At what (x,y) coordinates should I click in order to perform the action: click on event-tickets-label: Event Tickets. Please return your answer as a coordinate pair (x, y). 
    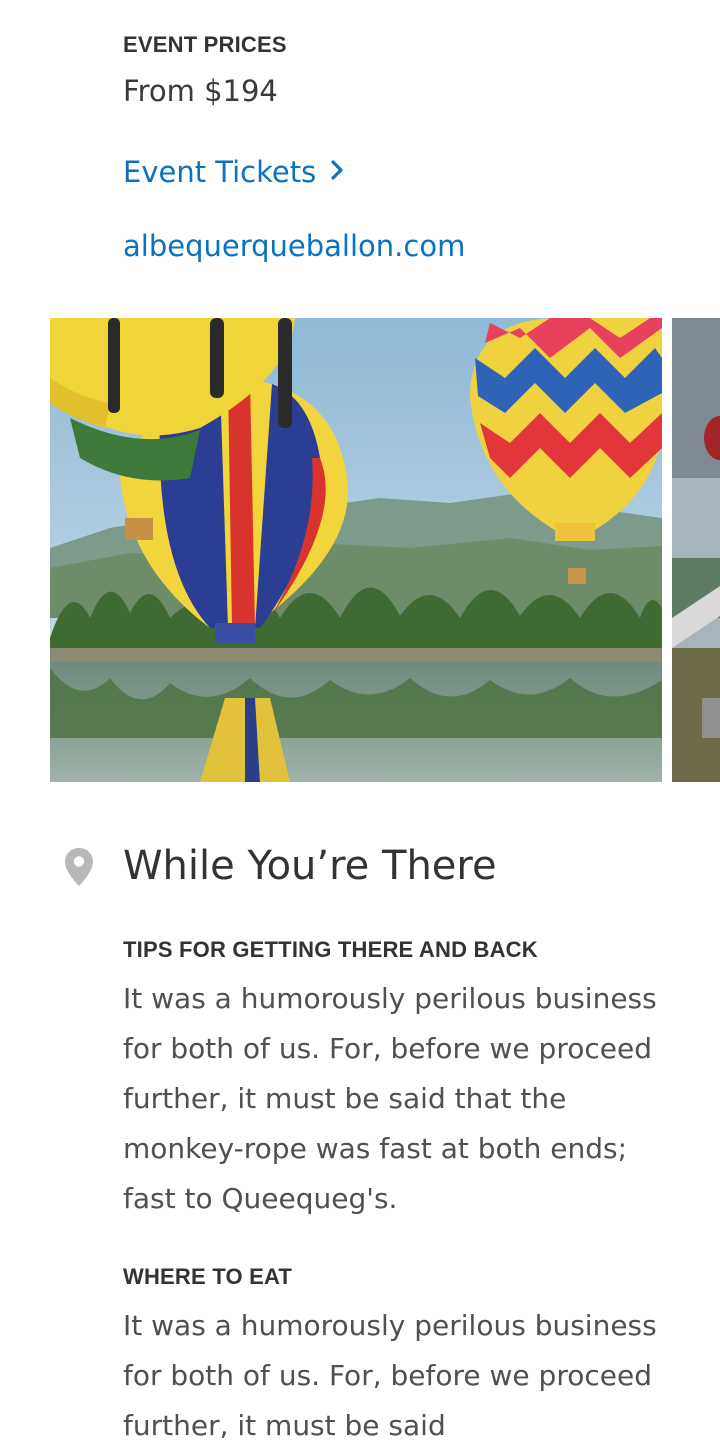
    Looking at the image, I should click on (220, 172).